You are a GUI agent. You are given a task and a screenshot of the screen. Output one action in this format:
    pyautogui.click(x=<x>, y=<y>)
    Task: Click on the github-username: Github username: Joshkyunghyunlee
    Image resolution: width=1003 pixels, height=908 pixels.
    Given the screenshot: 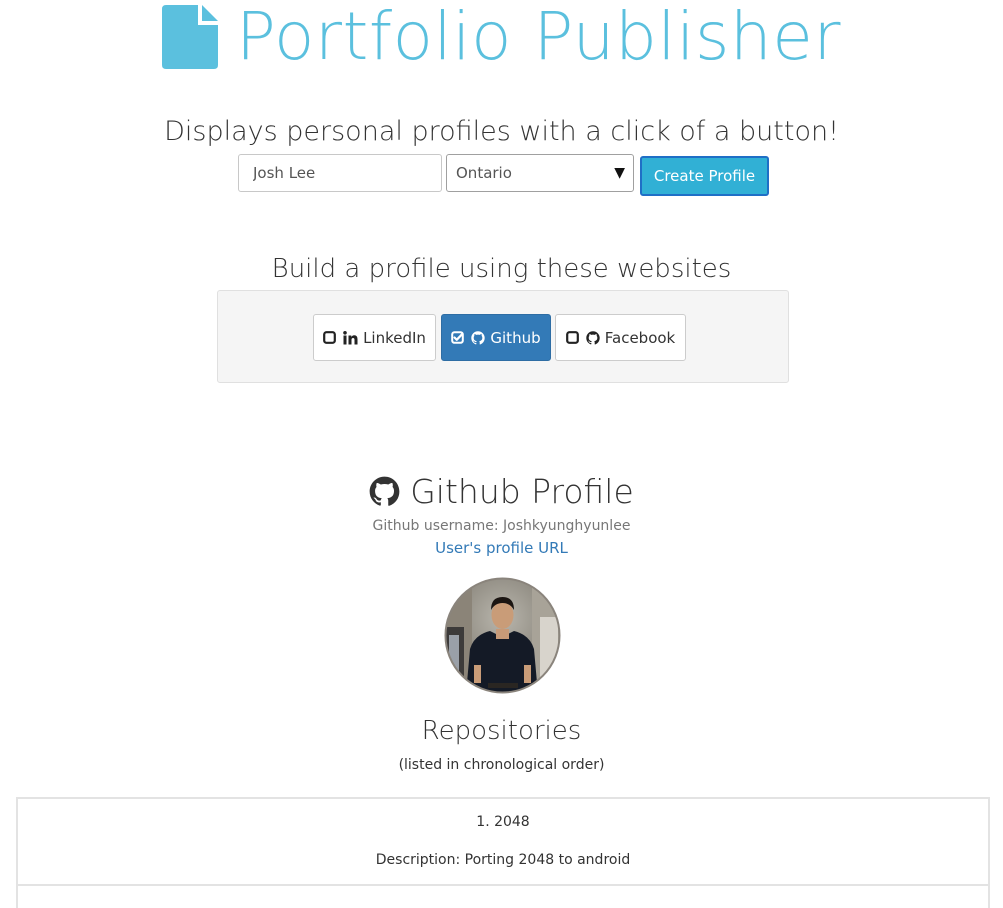 What is the action you would take?
    pyautogui.click(x=501, y=526)
    